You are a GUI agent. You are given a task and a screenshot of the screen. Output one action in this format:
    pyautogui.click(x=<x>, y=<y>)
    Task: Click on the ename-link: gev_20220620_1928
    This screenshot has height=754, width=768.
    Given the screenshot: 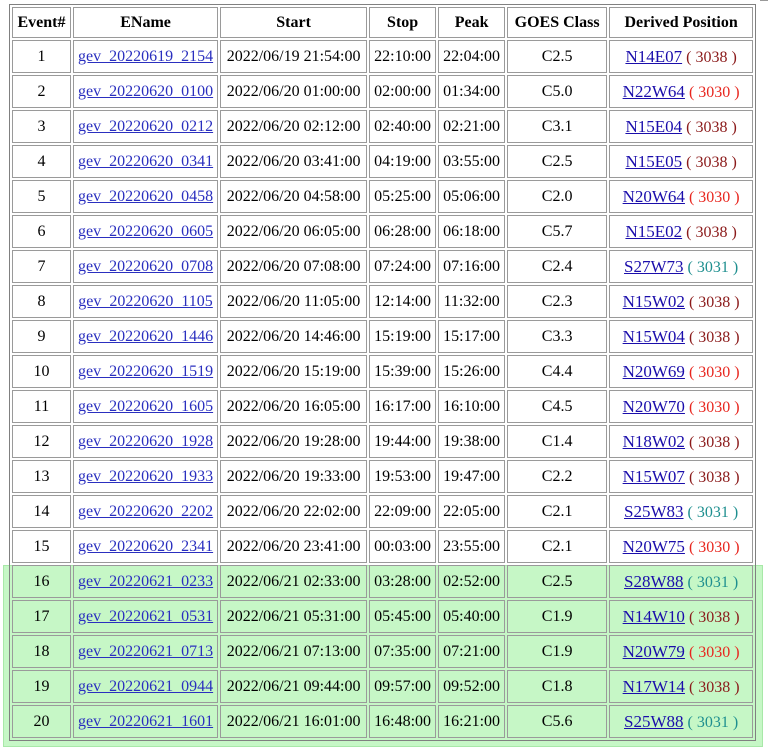 What is the action you would take?
    pyautogui.click(x=145, y=441)
    